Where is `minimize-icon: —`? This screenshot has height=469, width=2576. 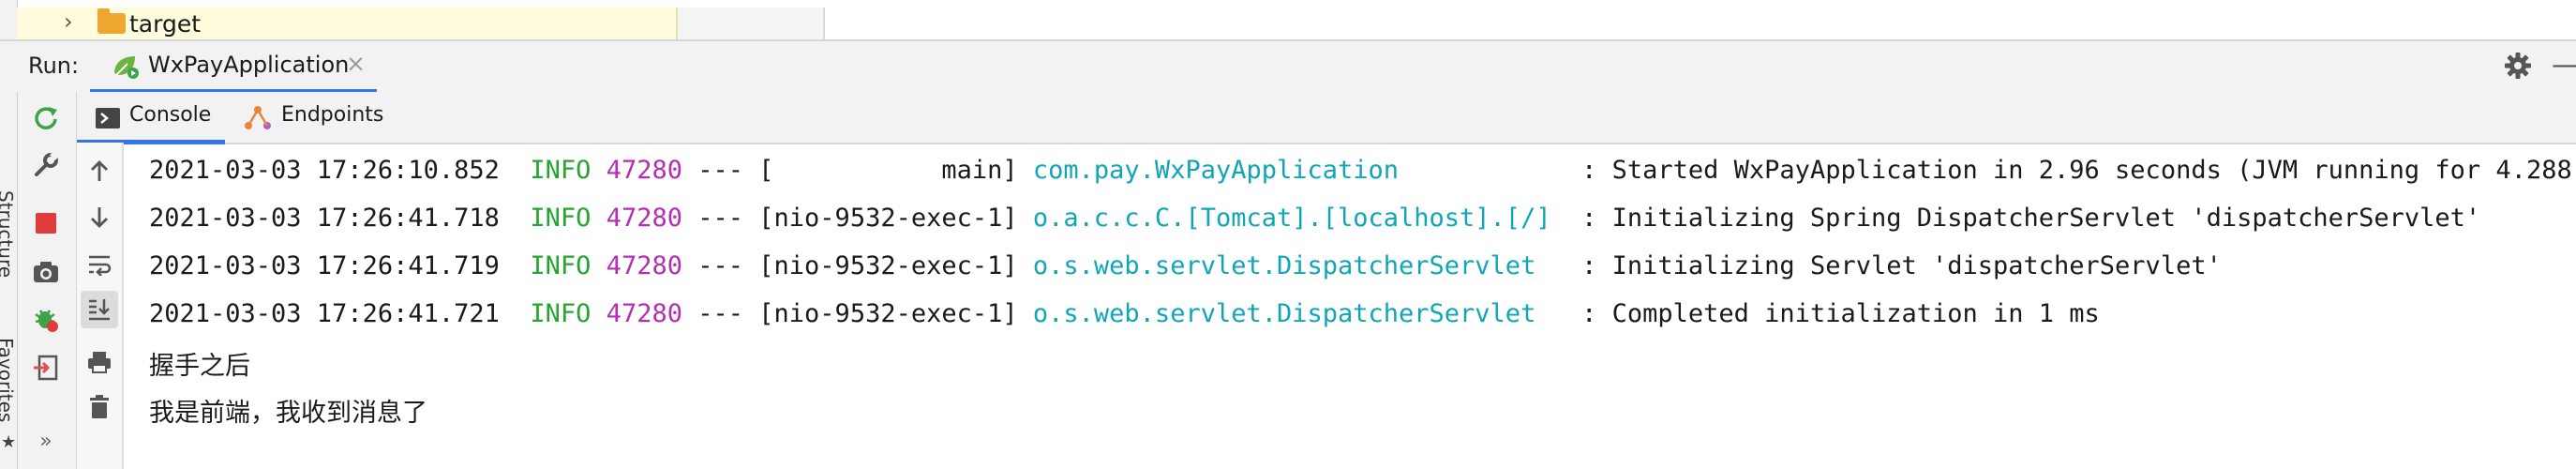
minimize-icon: — is located at coordinates (2564, 65).